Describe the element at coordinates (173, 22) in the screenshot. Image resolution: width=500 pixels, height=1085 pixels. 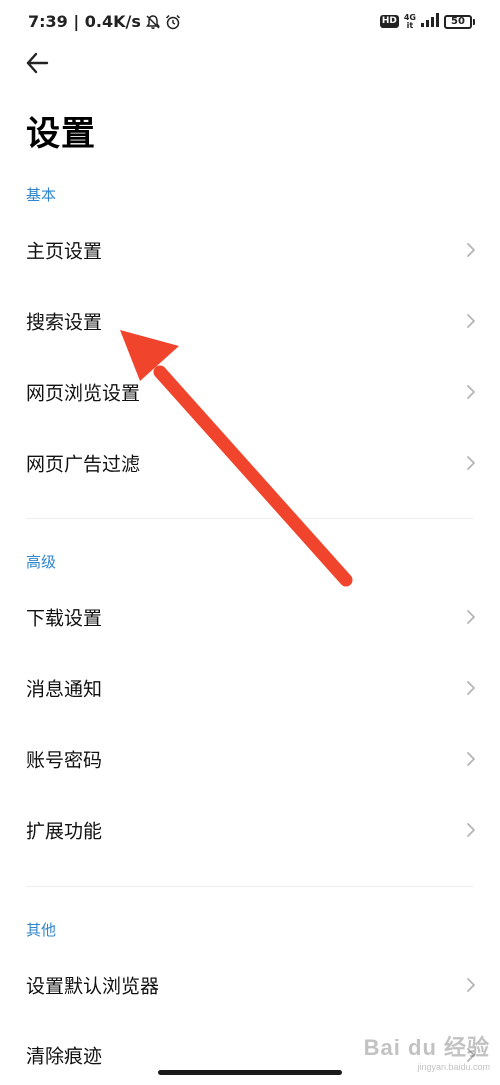
I see `alarm-clock-icon` at that location.